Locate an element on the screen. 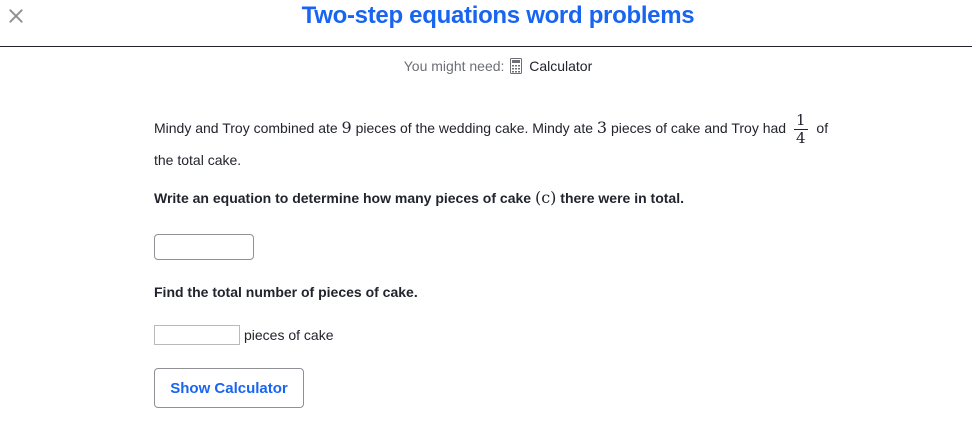 The width and height of the screenshot is (972, 424). question1-text-2: there were in total. is located at coordinates (620, 198).